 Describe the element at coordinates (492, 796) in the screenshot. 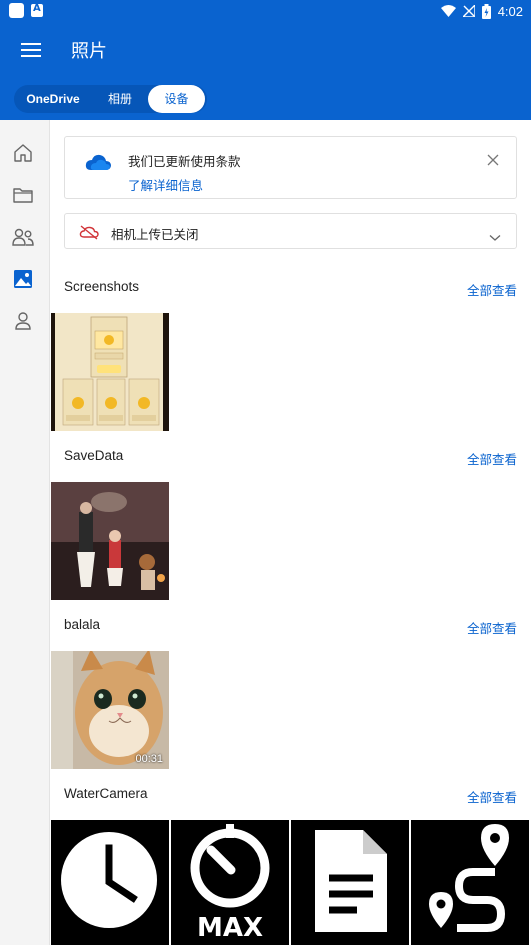

I see `view-all-watercamera: 全部查看` at that location.